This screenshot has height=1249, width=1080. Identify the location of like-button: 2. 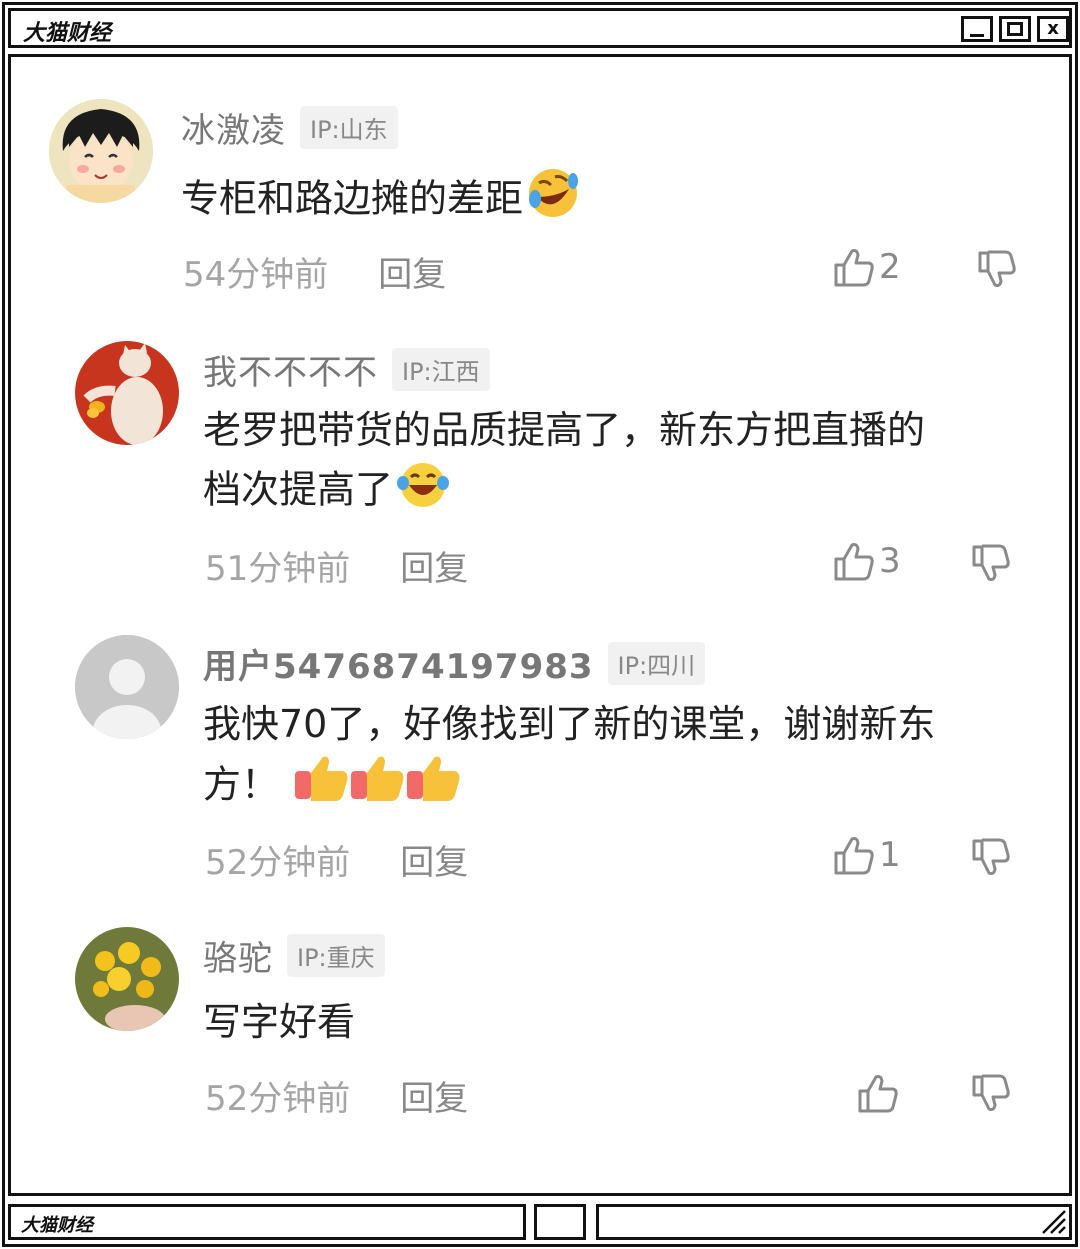
(867, 267).